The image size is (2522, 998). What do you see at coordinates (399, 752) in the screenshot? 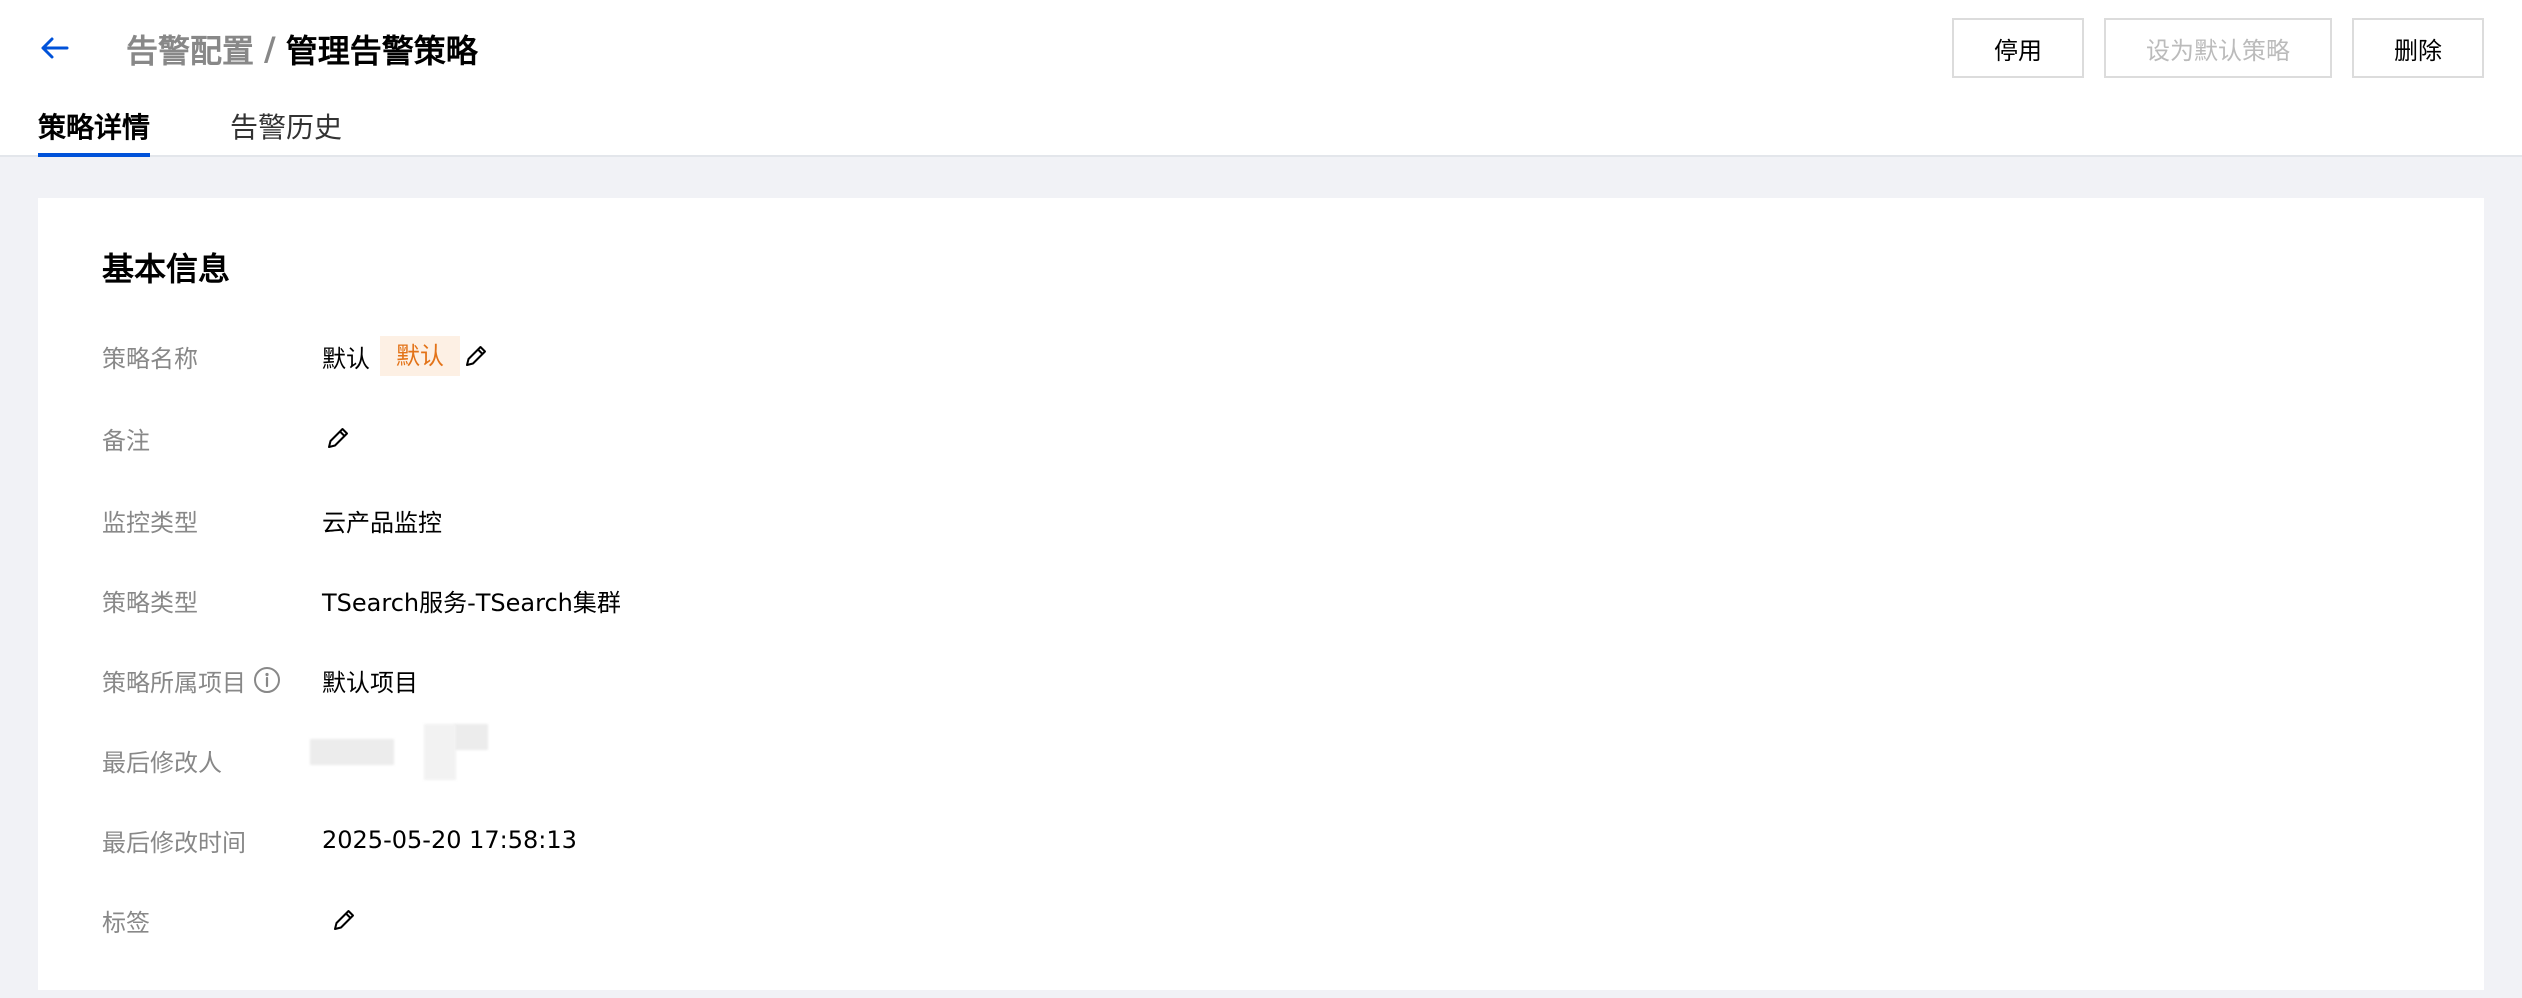
I see `redacted-modifier` at bounding box center [399, 752].